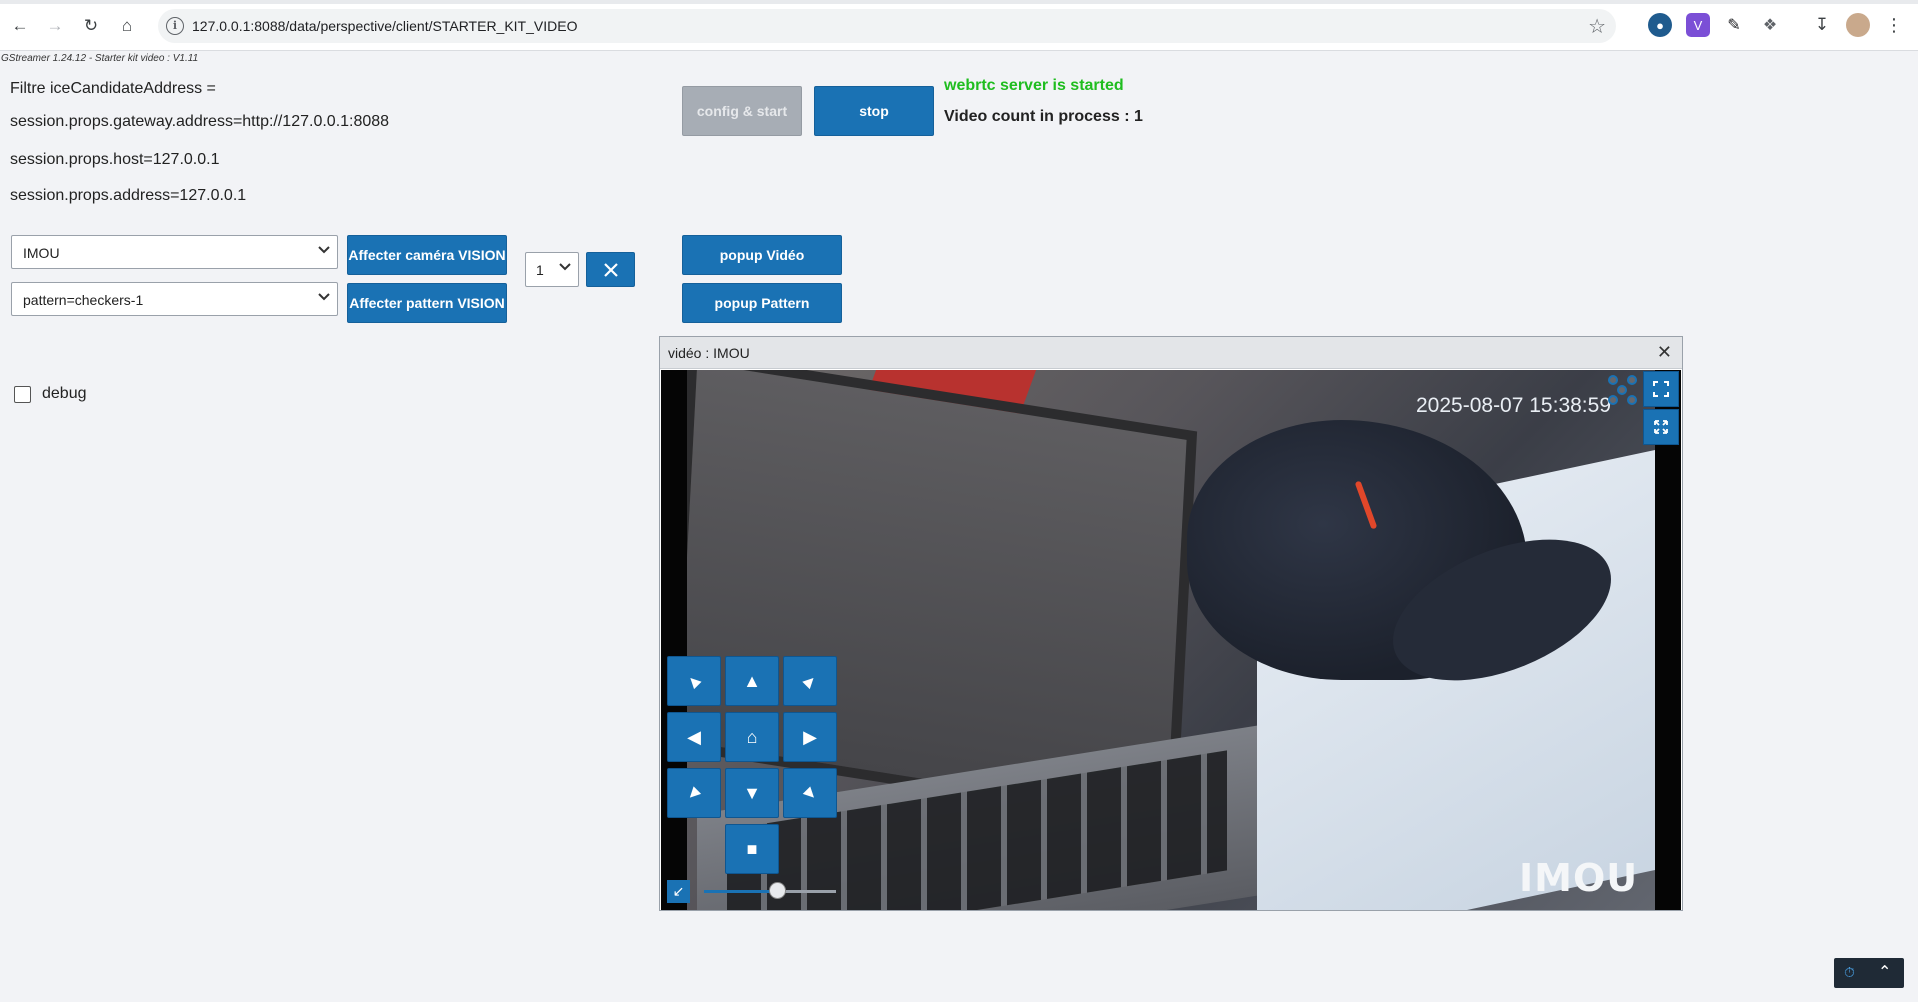  Describe the element at coordinates (113, 88) in the screenshot. I see `filter-label: Filtre iceCandidateAddress =` at that location.